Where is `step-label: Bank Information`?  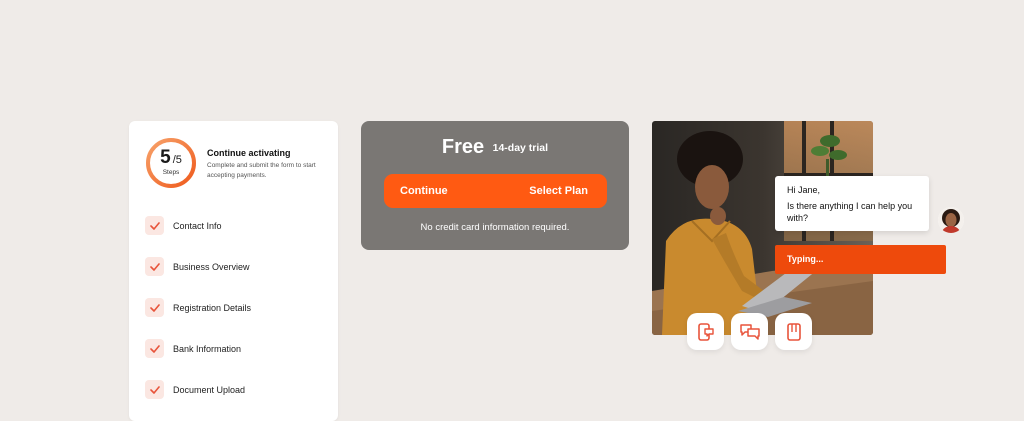
step-label: Bank Information is located at coordinates (207, 349).